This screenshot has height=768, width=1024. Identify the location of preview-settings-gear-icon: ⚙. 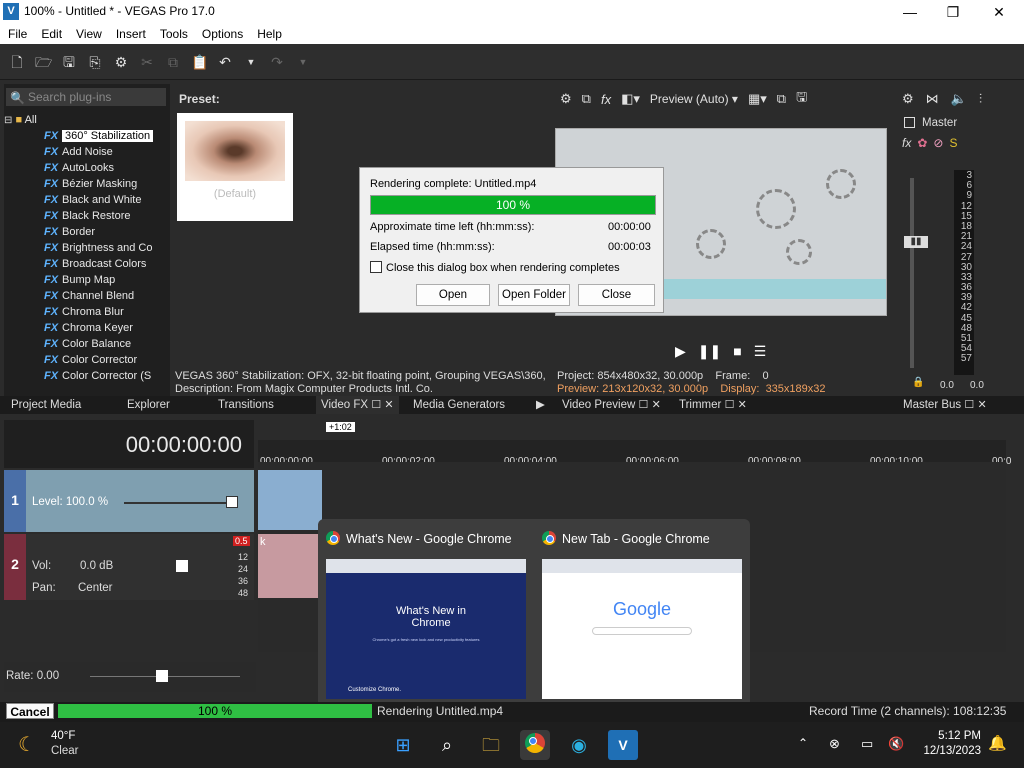
(566, 99).